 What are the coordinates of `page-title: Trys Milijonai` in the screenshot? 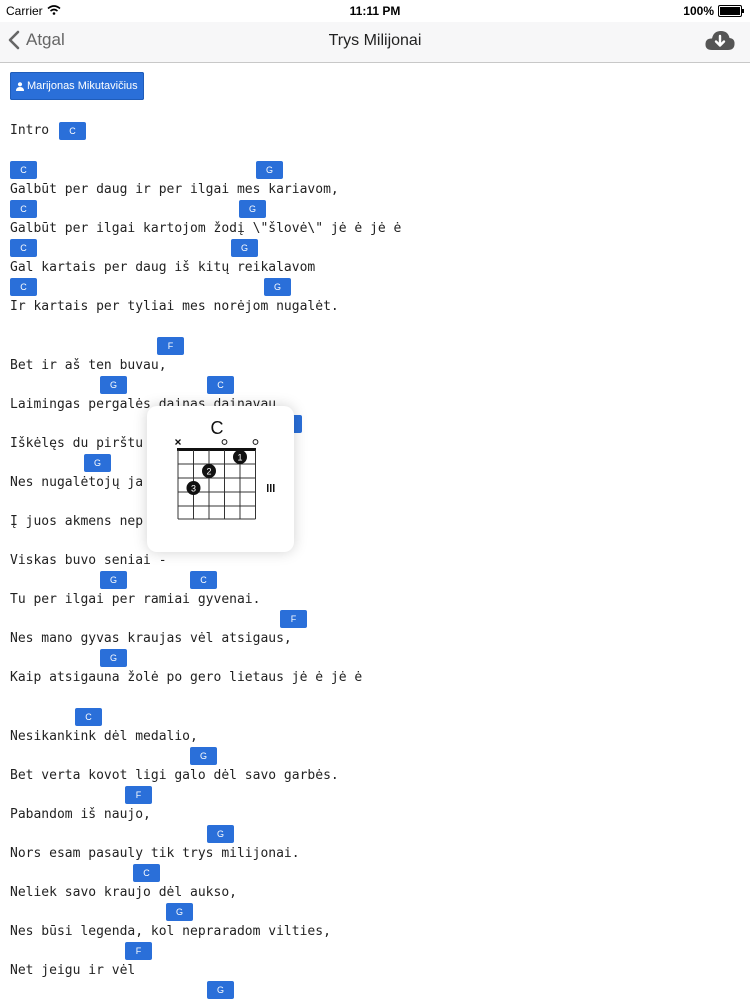 It's located at (375, 40).